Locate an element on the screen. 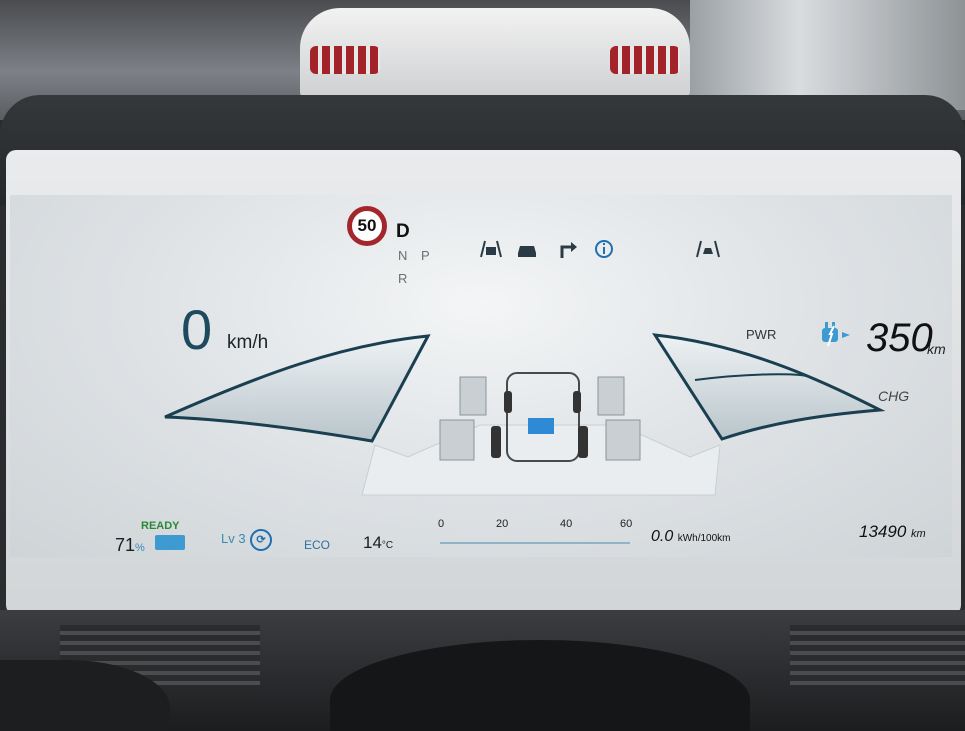 This screenshot has width=965, height=731. gauge-tick-label: 20 is located at coordinates (502, 524).